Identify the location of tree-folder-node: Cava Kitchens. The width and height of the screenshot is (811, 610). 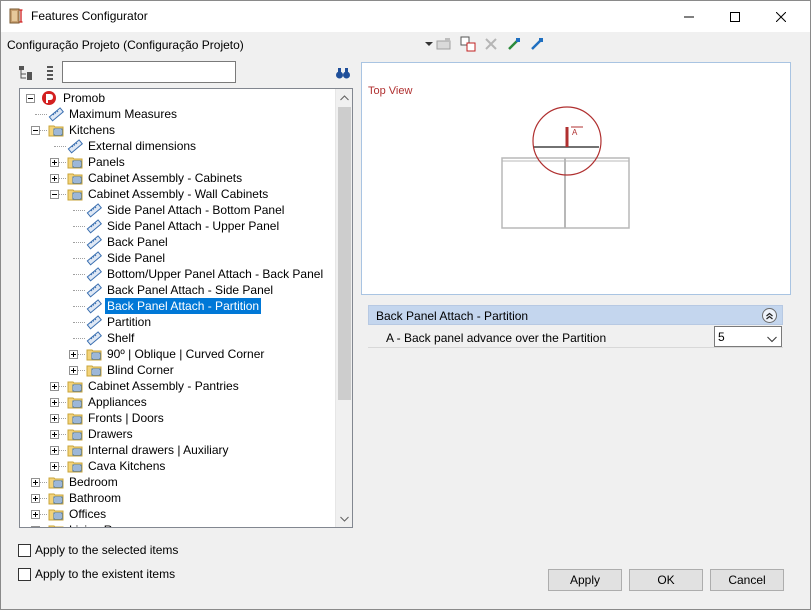
(177, 466).